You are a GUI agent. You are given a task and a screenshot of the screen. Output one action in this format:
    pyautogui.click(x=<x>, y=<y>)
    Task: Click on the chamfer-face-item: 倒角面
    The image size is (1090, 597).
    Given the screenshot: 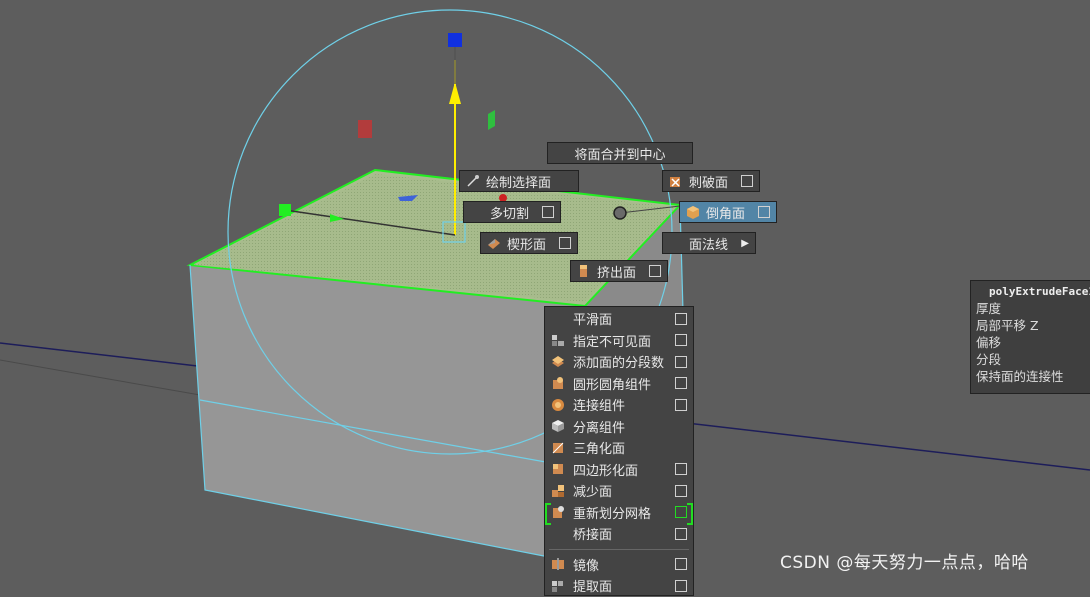 What is the action you would take?
    pyautogui.click(x=728, y=212)
    